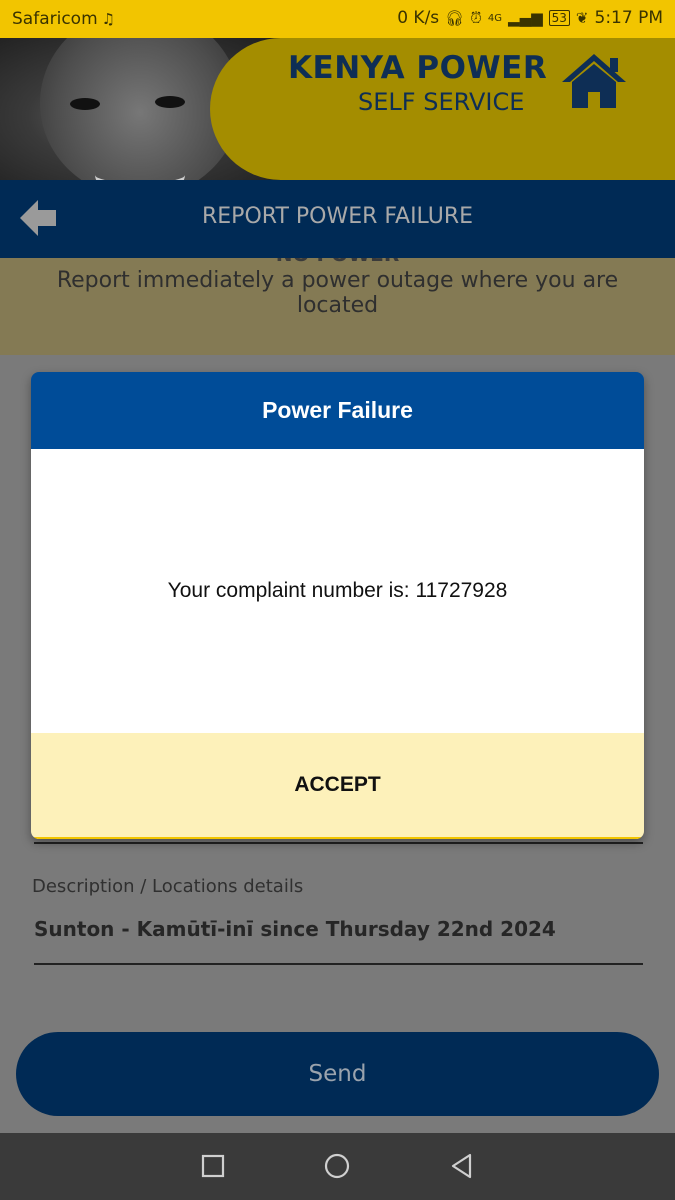 The height and width of the screenshot is (1200, 675). I want to click on dialog-title: Power Failure, so click(337, 410).